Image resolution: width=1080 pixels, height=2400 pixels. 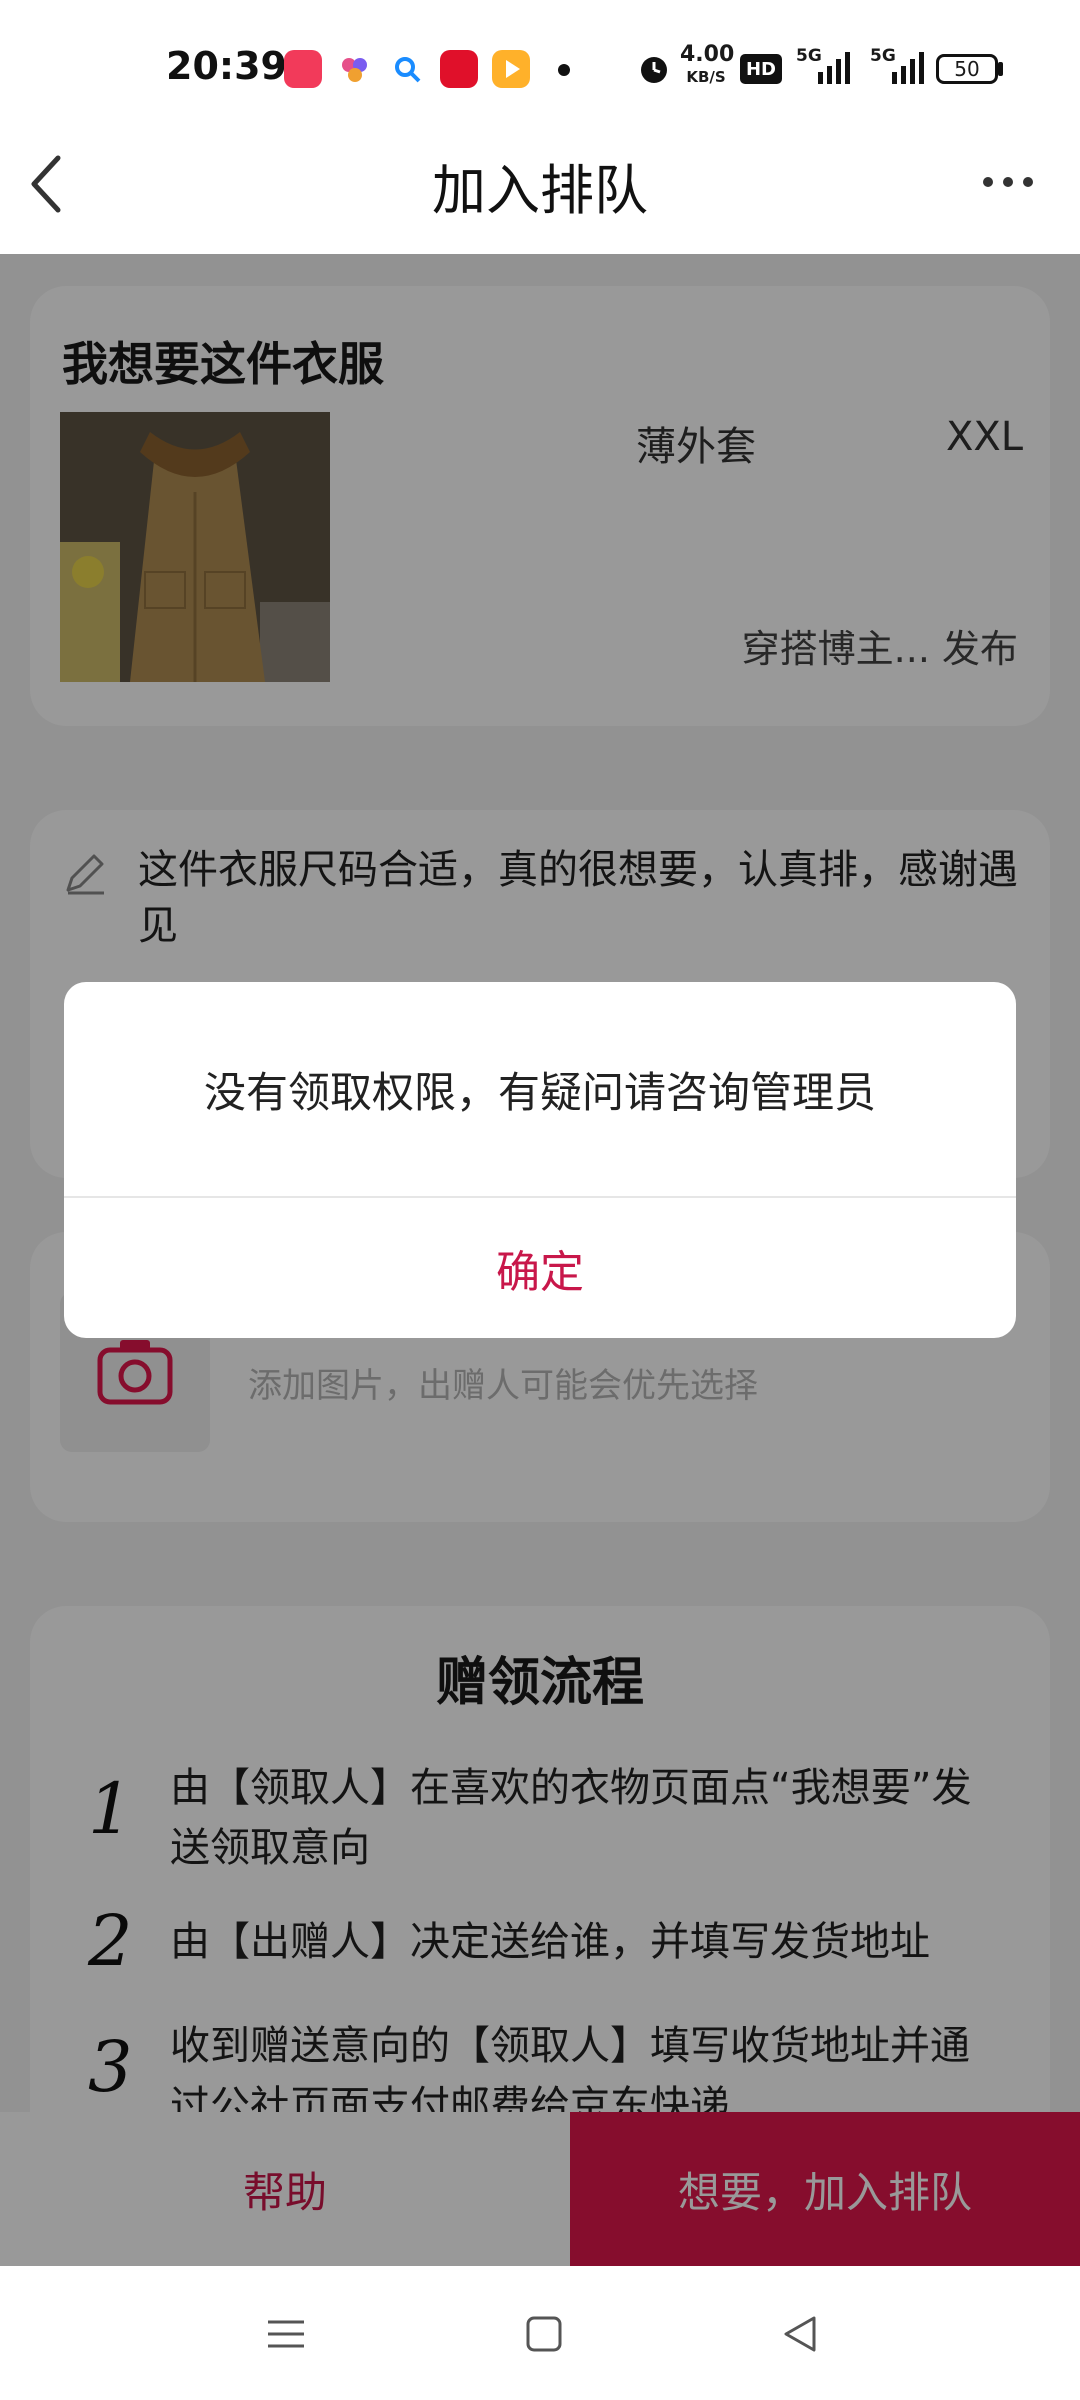 I want to click on menu-icon, so click(x=286, y=2334).